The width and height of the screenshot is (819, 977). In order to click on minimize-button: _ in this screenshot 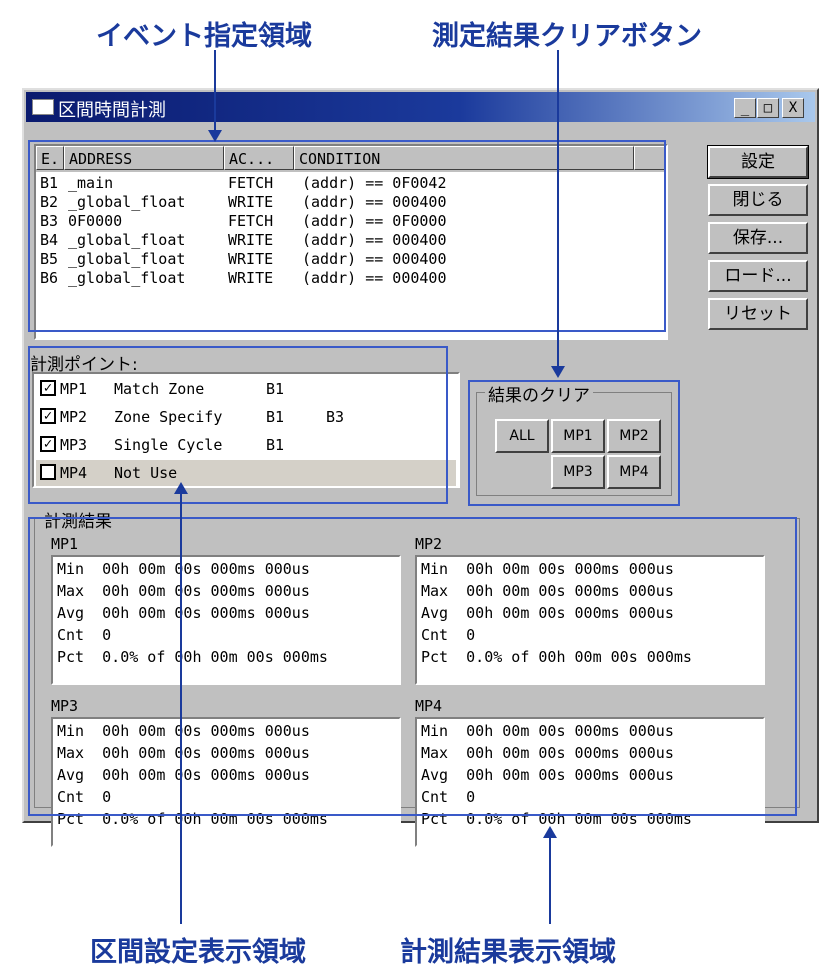, I will do `click(745, 108)`.